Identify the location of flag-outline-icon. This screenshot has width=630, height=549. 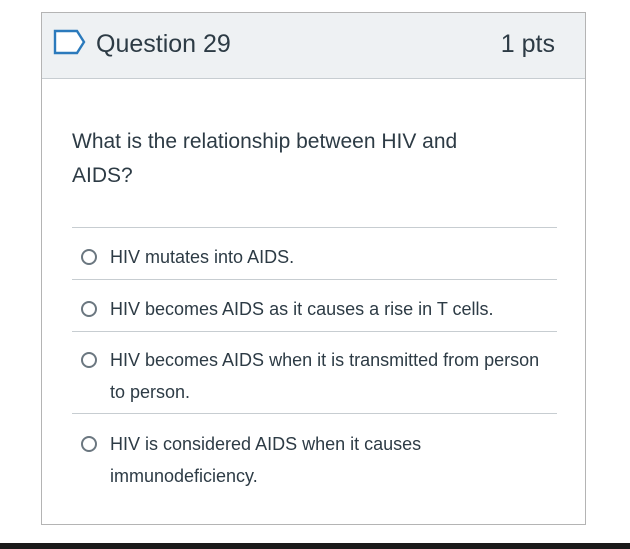
(70, 42).